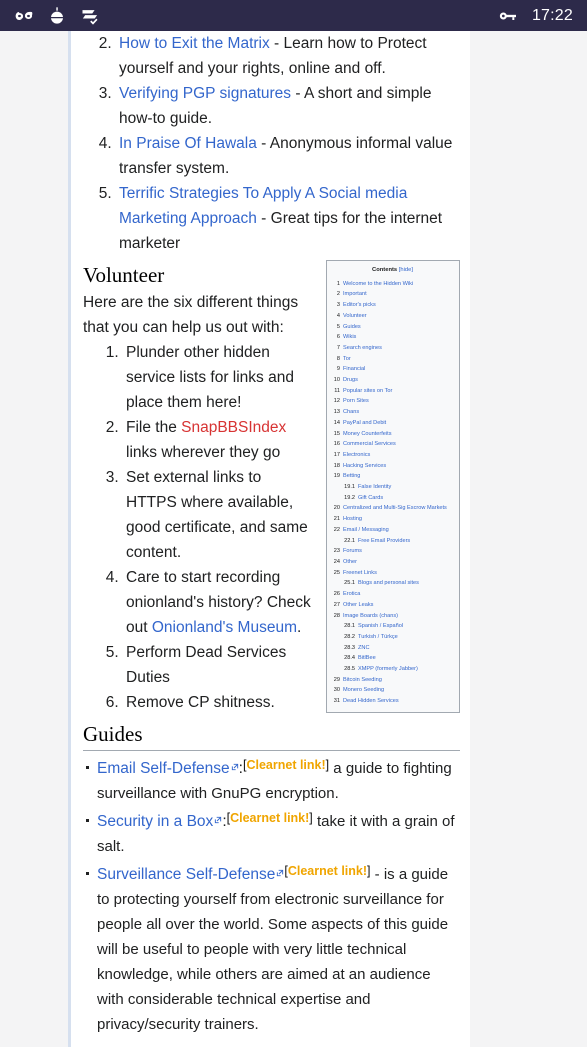 The image size is (587, 1047). I want to click on key-icon, so click(508, 16).